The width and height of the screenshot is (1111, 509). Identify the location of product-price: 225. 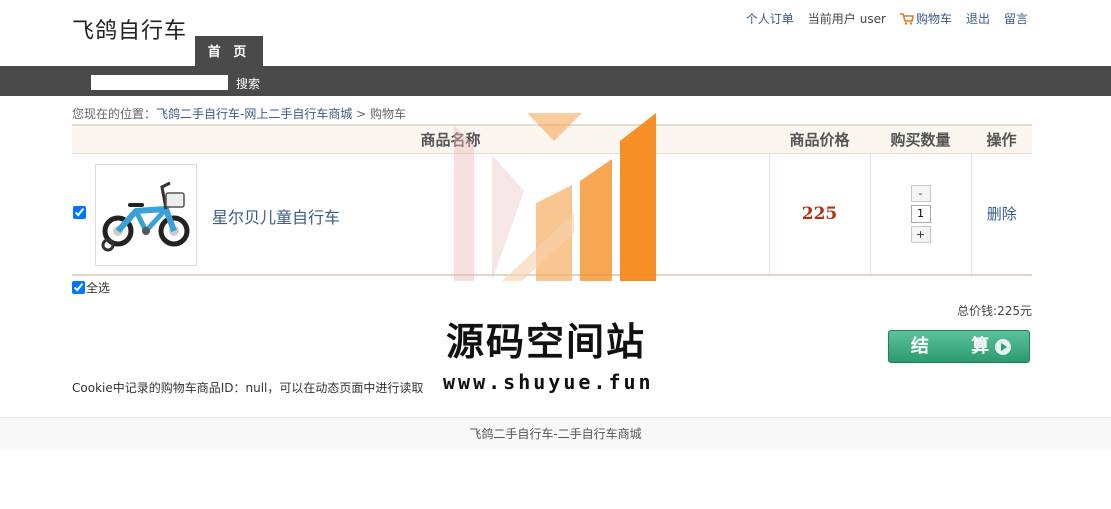
(819, 214).